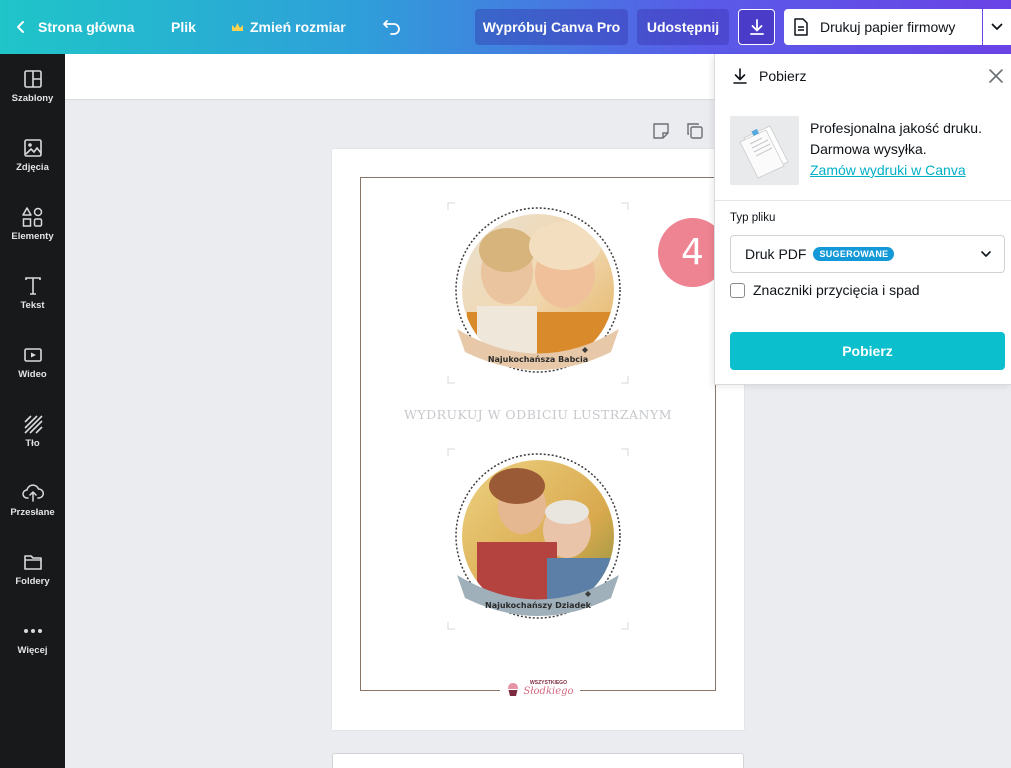 The width and height of the screenshot is (1011, 768). What do you see at coordinates (538, 539) in the screenshot?
I see `grandpa-badge: Najukochańszy Dziadek` at bounding box center [538, 539].